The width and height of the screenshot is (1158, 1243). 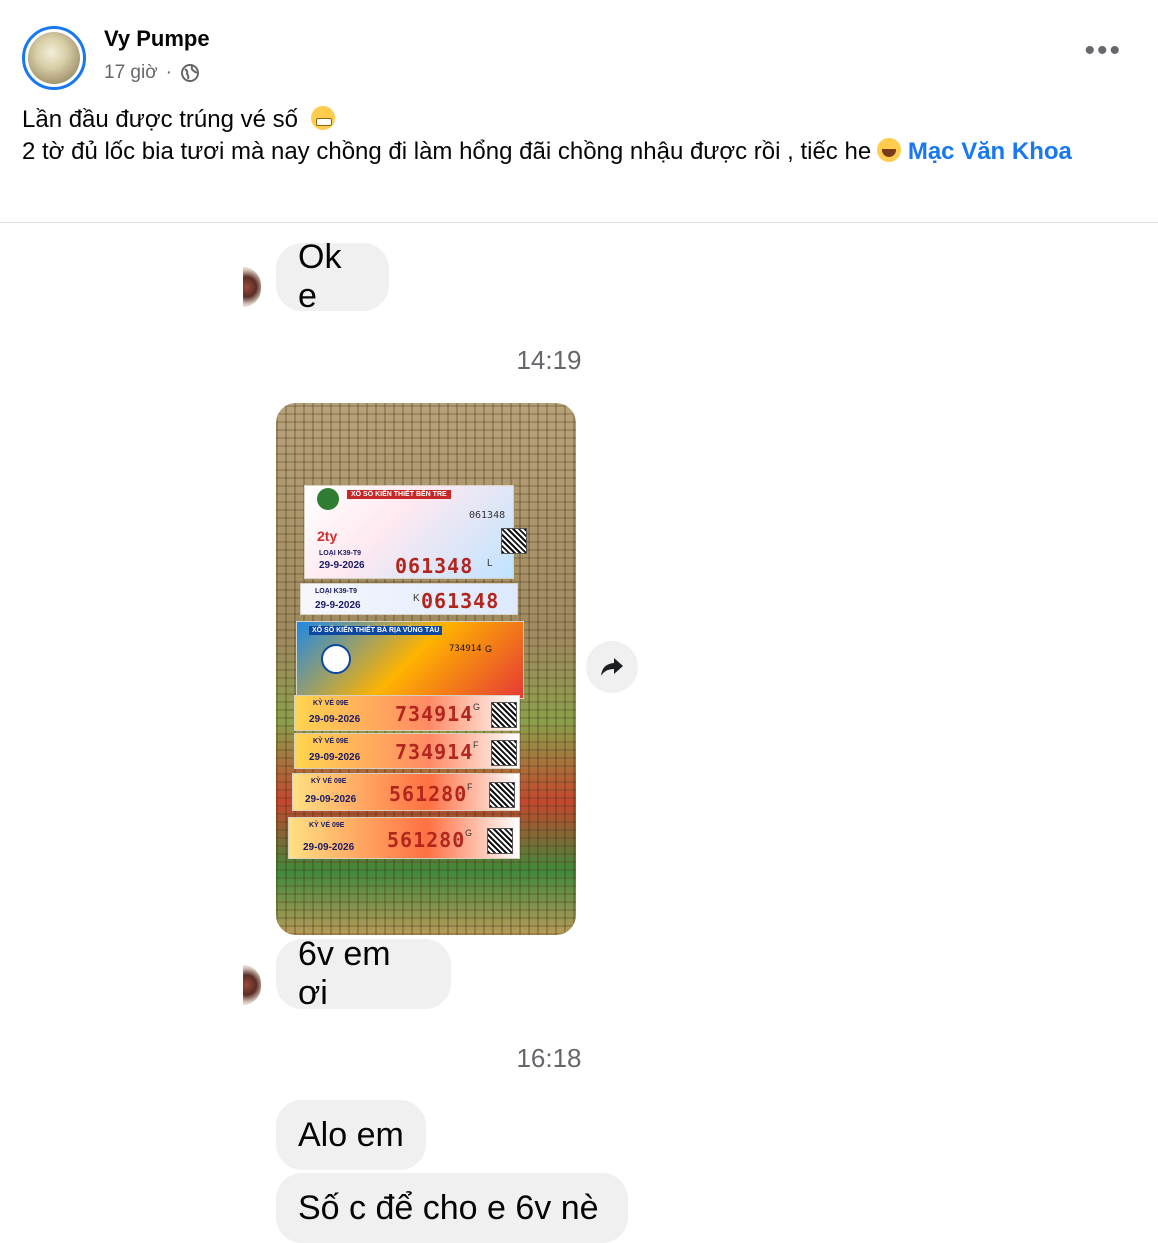 I want to click on author-name: Vy Pumpe, so click(x=157, y=39).